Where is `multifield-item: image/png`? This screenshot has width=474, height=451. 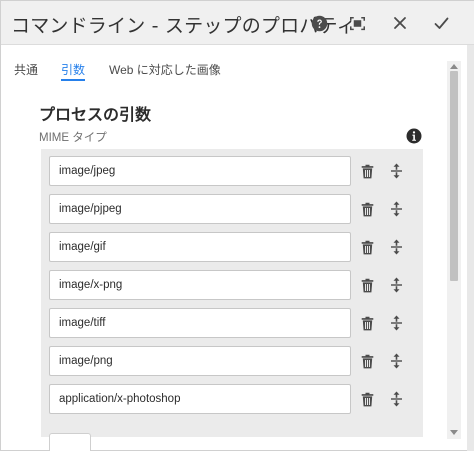
multifield-item: image/png is located at coordinates (234, 361).